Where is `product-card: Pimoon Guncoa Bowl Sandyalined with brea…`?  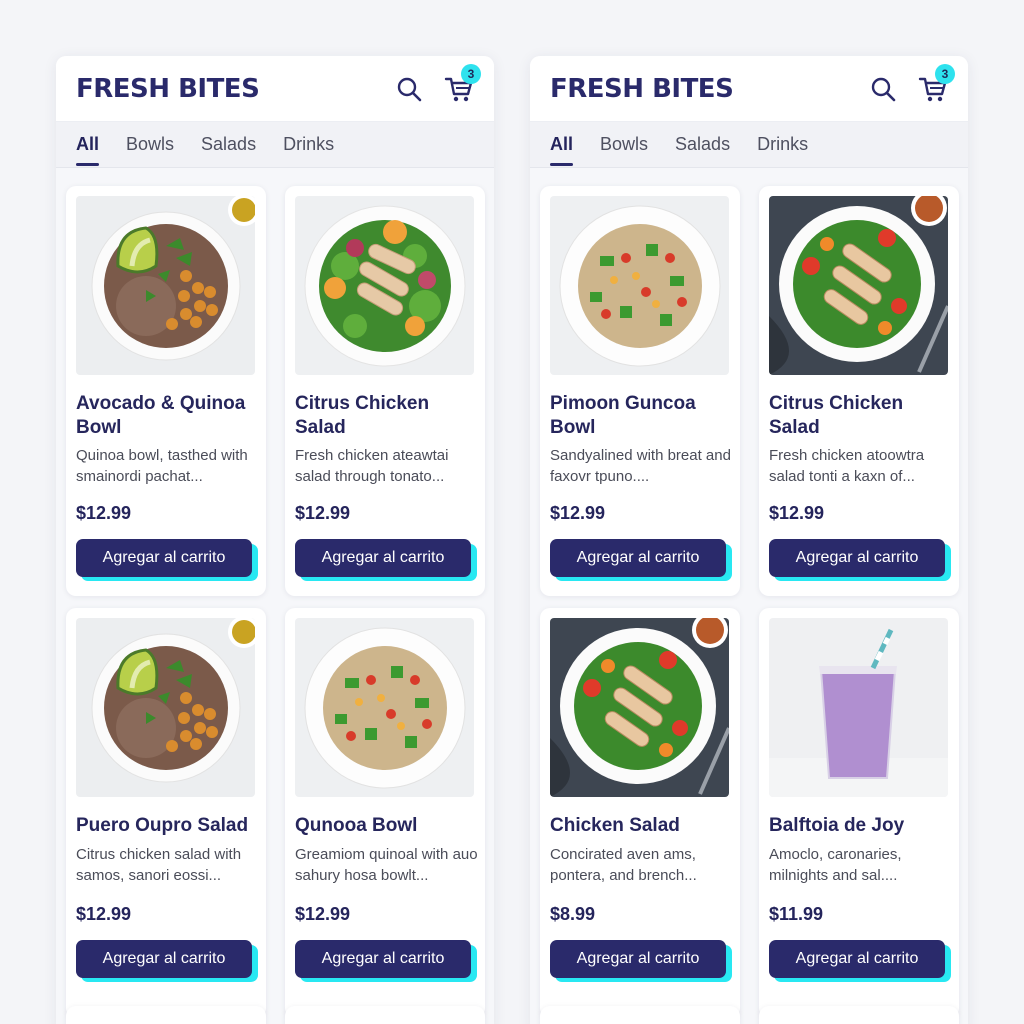
product-card: Pimoon Guncoa Bowl Sandyalined with brea… is located at coordinates (640, 391).